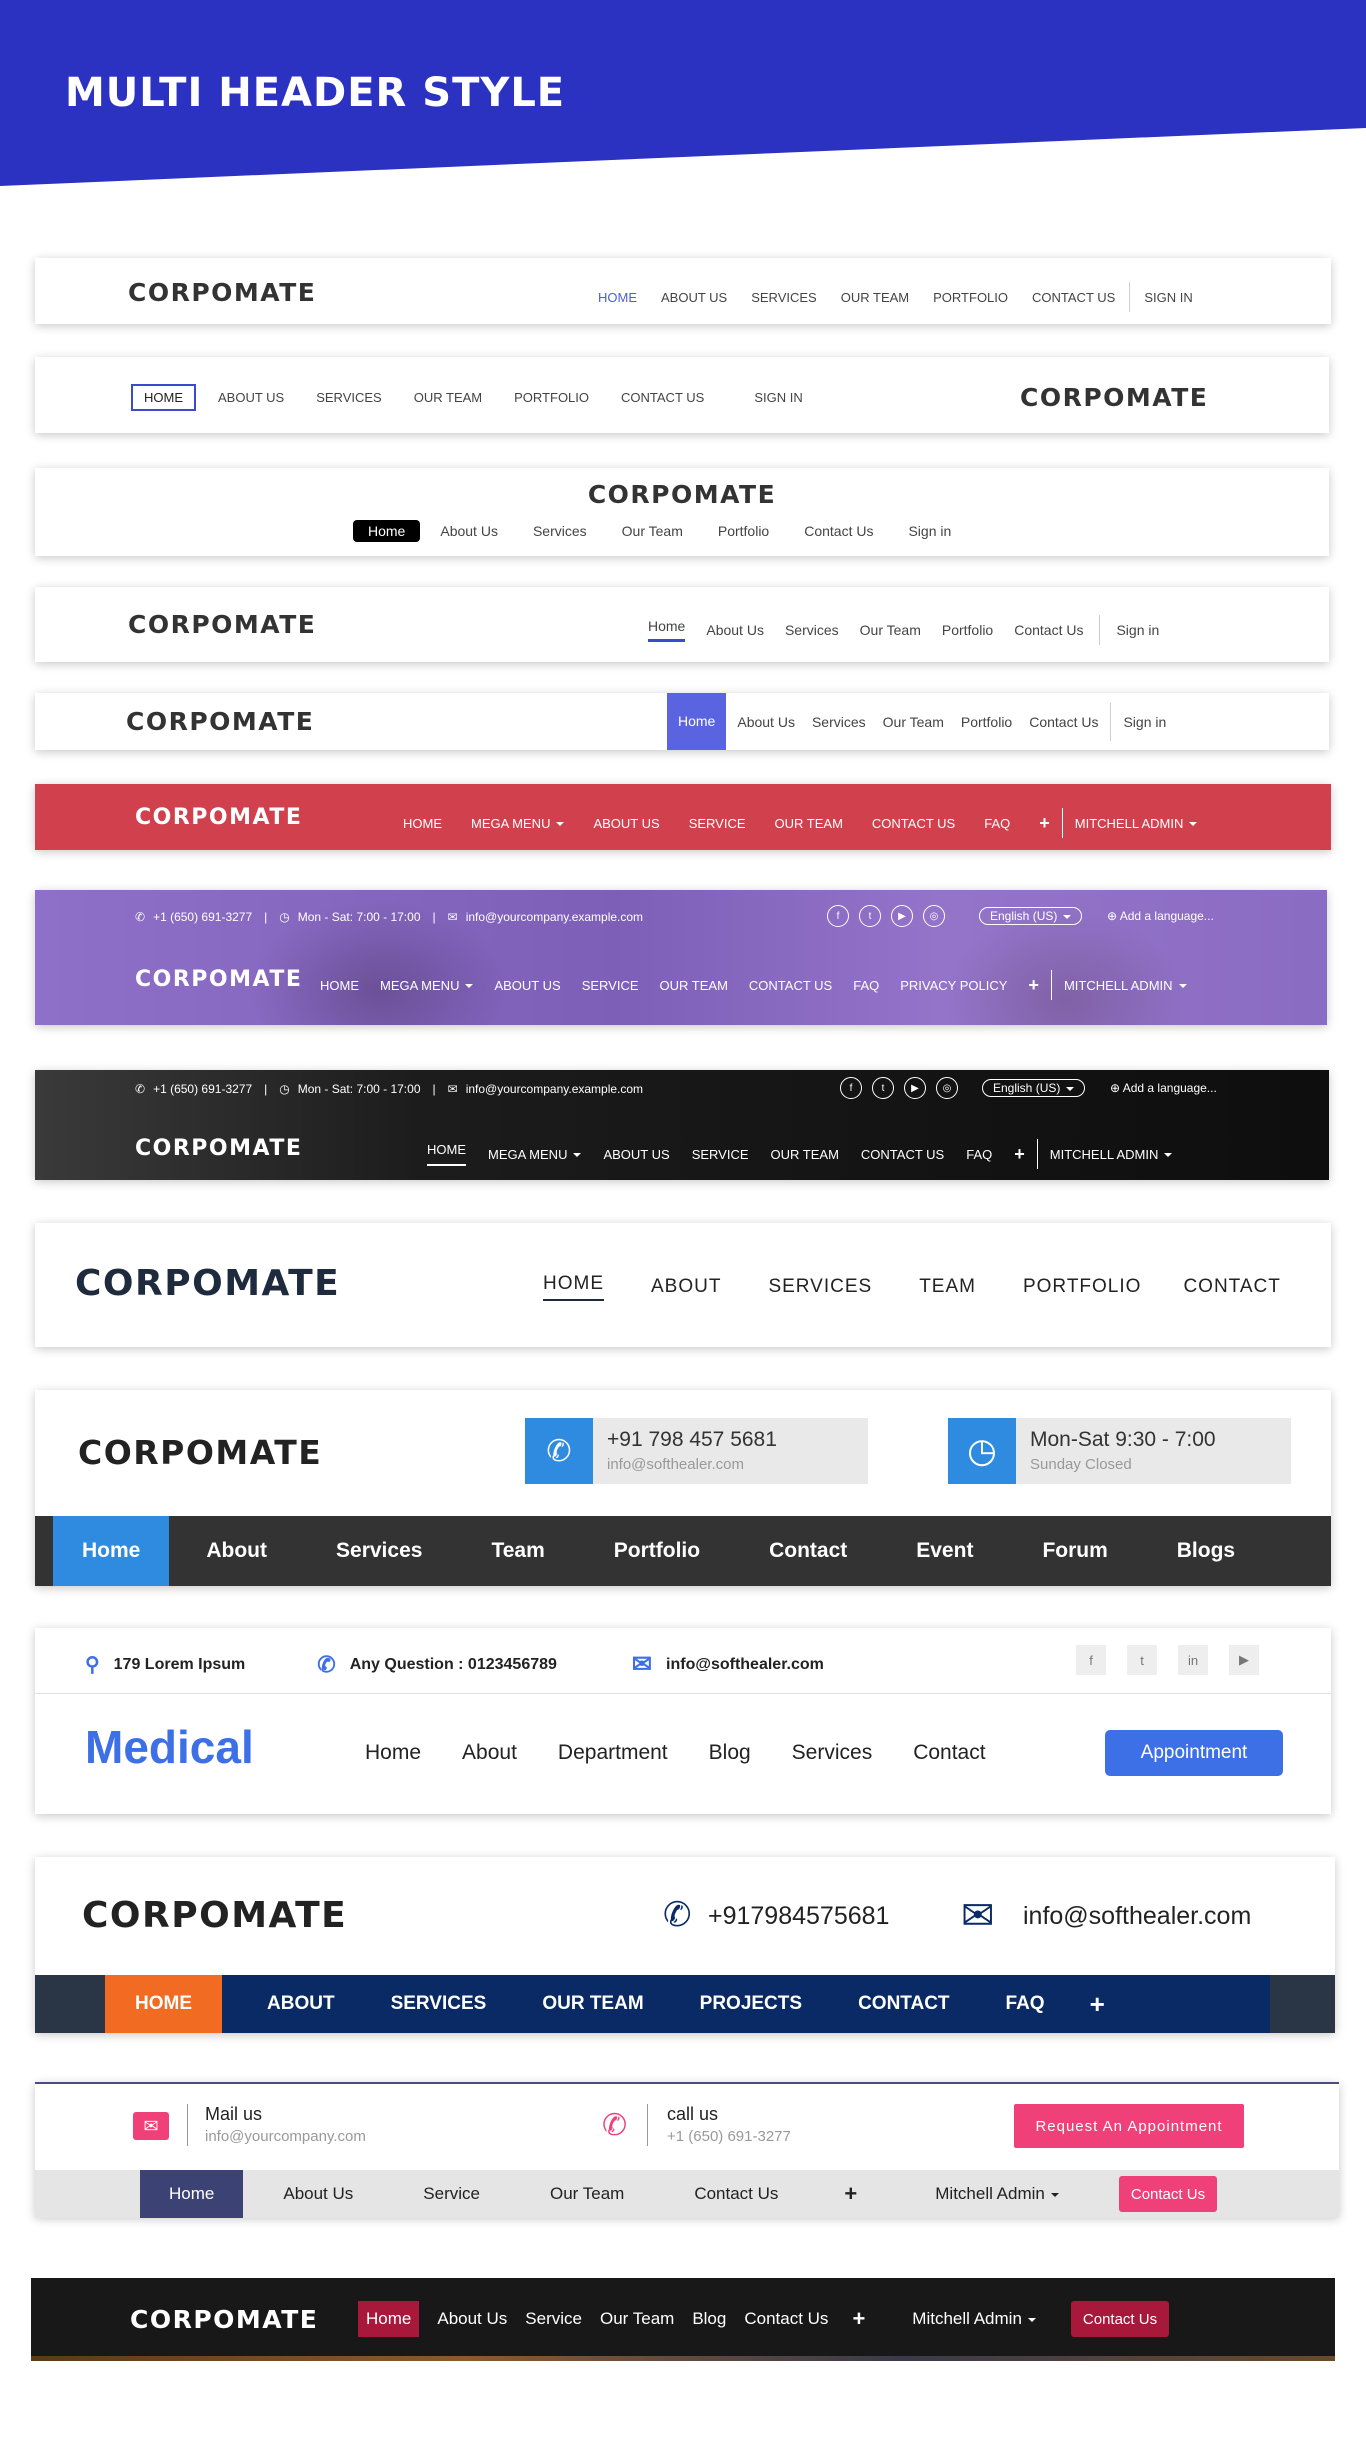 The image size is (1366, 2439). What do you see at coordinates (301, 2004) in the screenshot?
I see `nav-item-about: ABOUT` at bounding box center [301, 2004].